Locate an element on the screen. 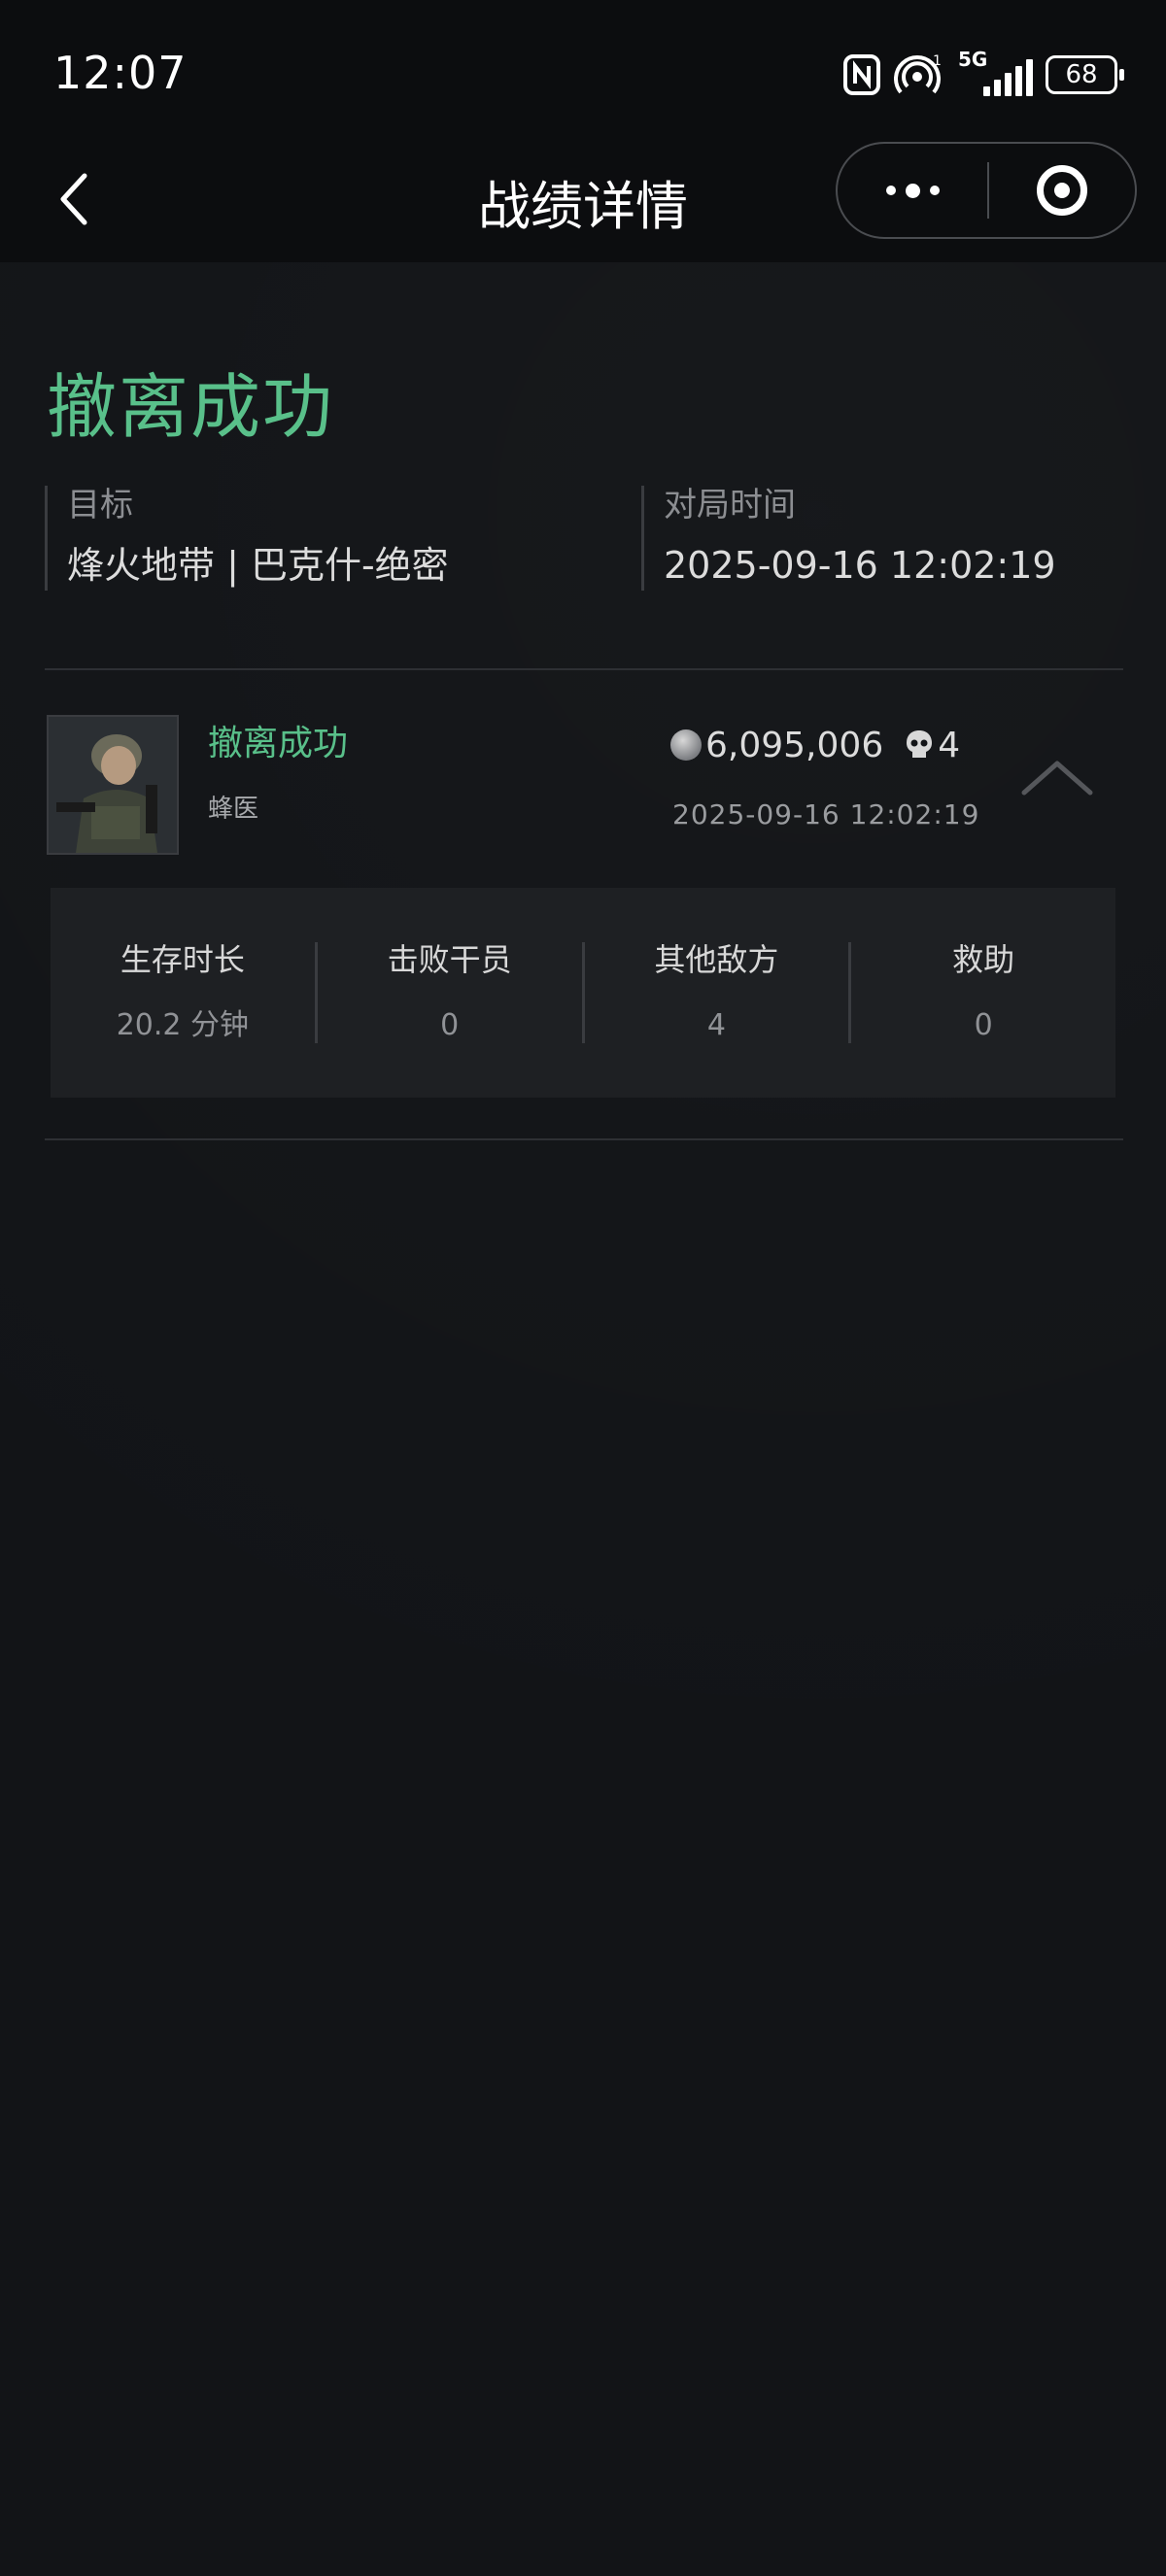 The width and height of the screenshot is (1166, 2576). assets-value: 6,095,006 is located at coordinates (794, 745).